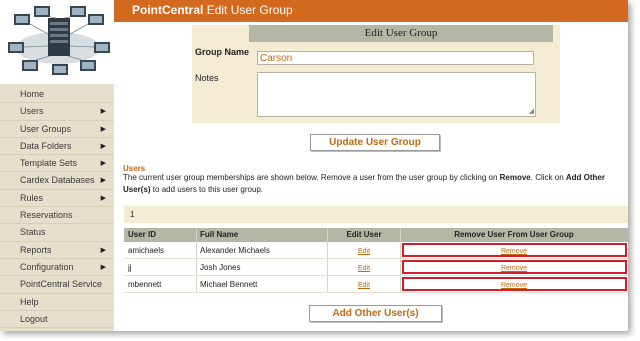 This screenshot has width=640, height=341. Describe the element at coordinates (376, 214) in the screenshot. I see `user-count: 1` at that location.